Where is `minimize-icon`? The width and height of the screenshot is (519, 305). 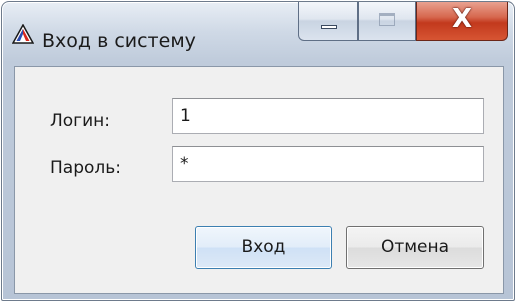
minimize-icon is located at coordinates (329, 27).